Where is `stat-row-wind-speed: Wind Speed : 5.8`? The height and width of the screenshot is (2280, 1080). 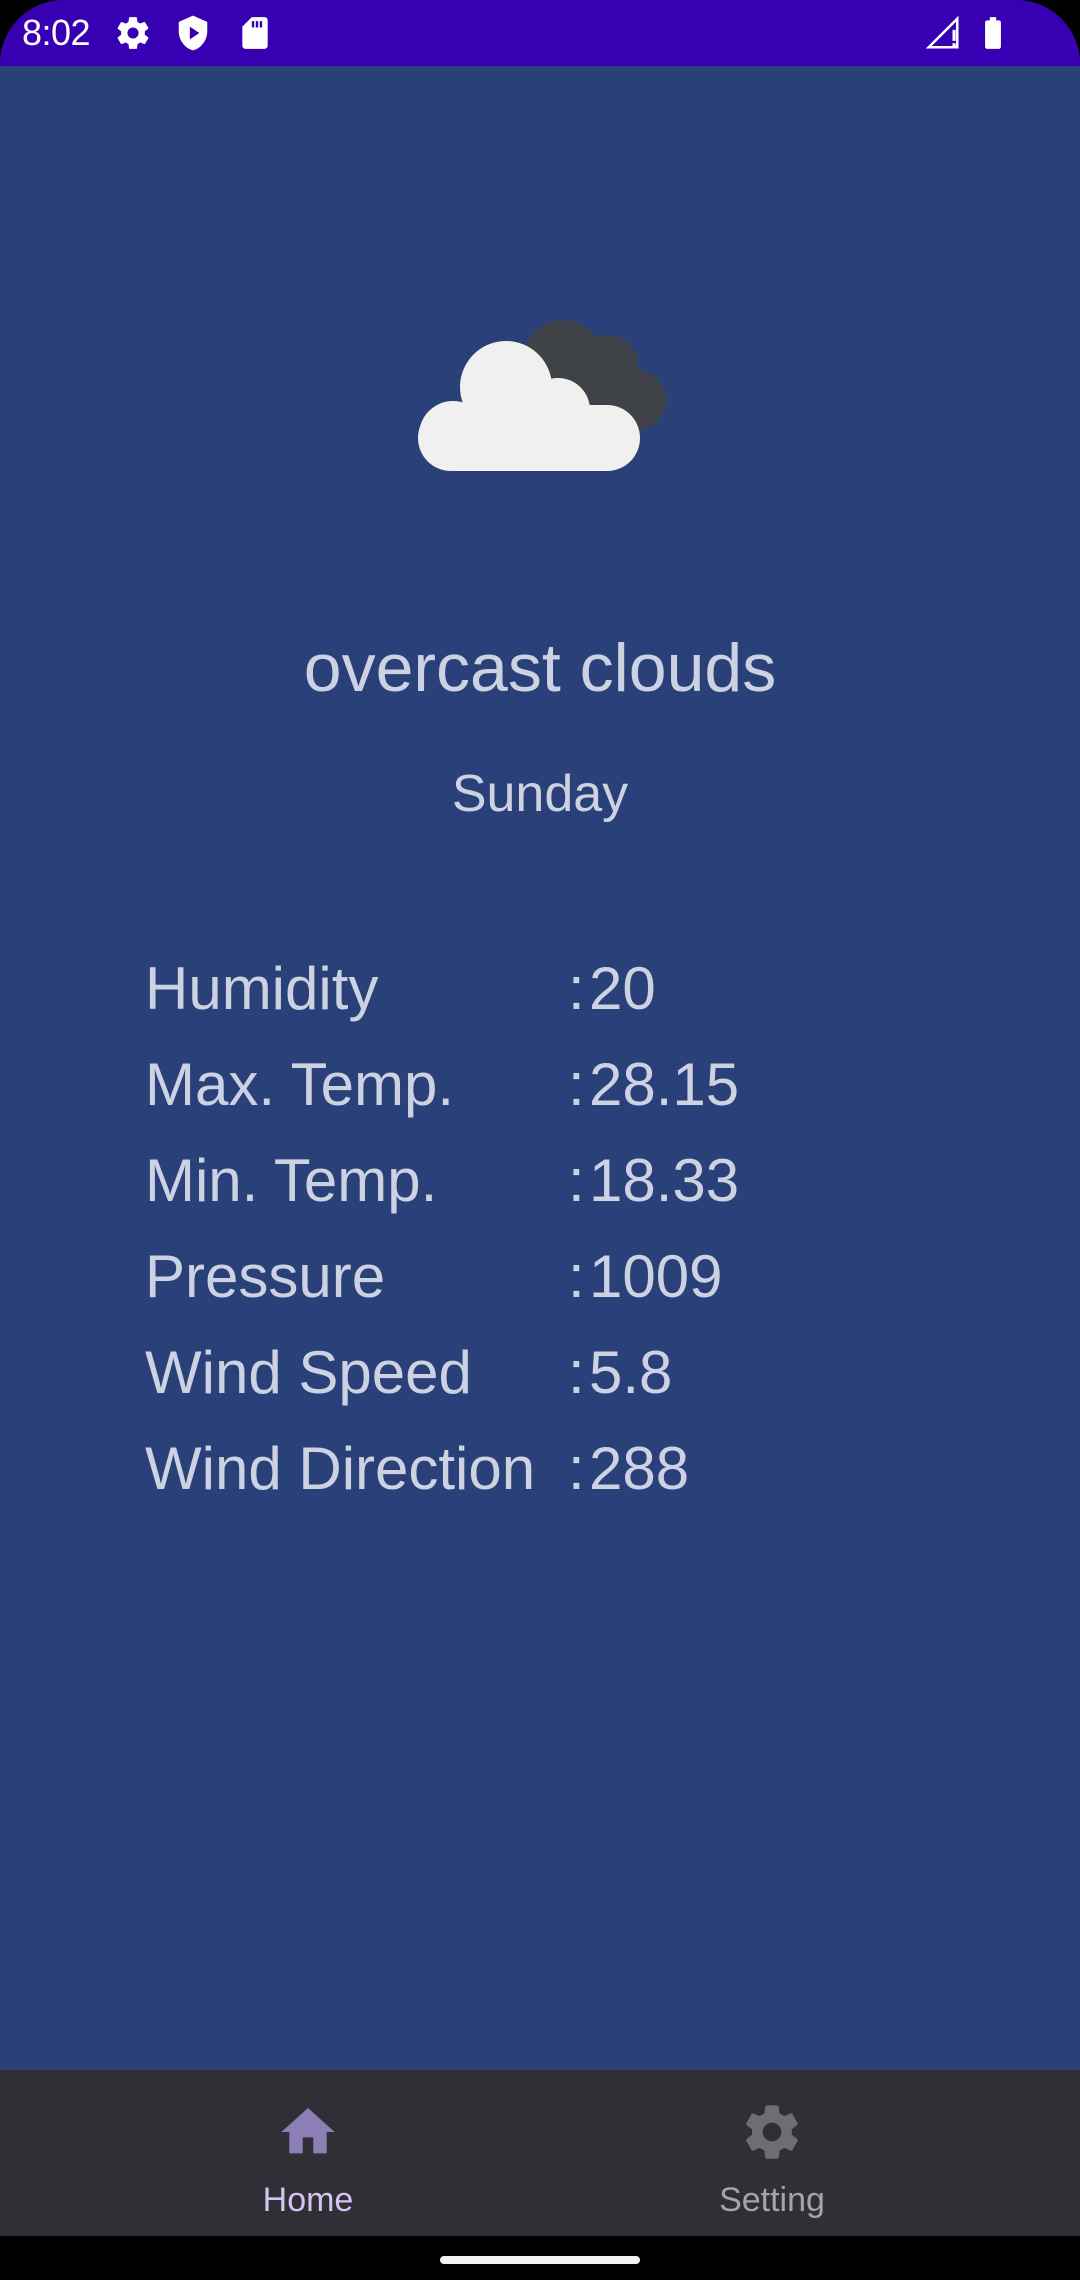
stat-row-wind-speed: Wind Speed : 5.8 is located at coordinates (545, 1382).